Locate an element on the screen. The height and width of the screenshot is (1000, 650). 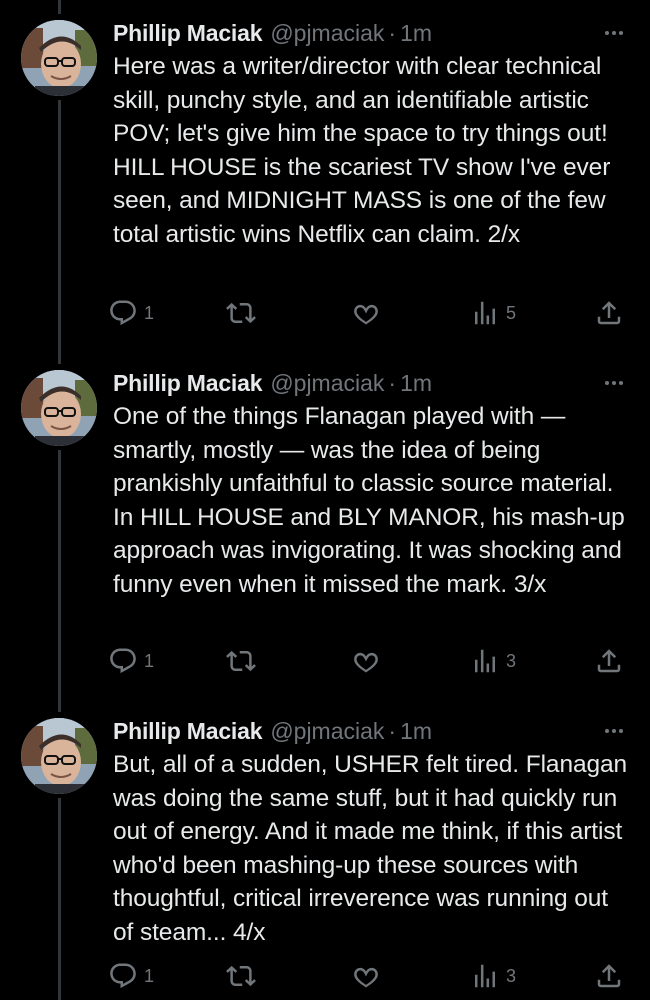
views-button: 5 is located at coordinates (493, 313).